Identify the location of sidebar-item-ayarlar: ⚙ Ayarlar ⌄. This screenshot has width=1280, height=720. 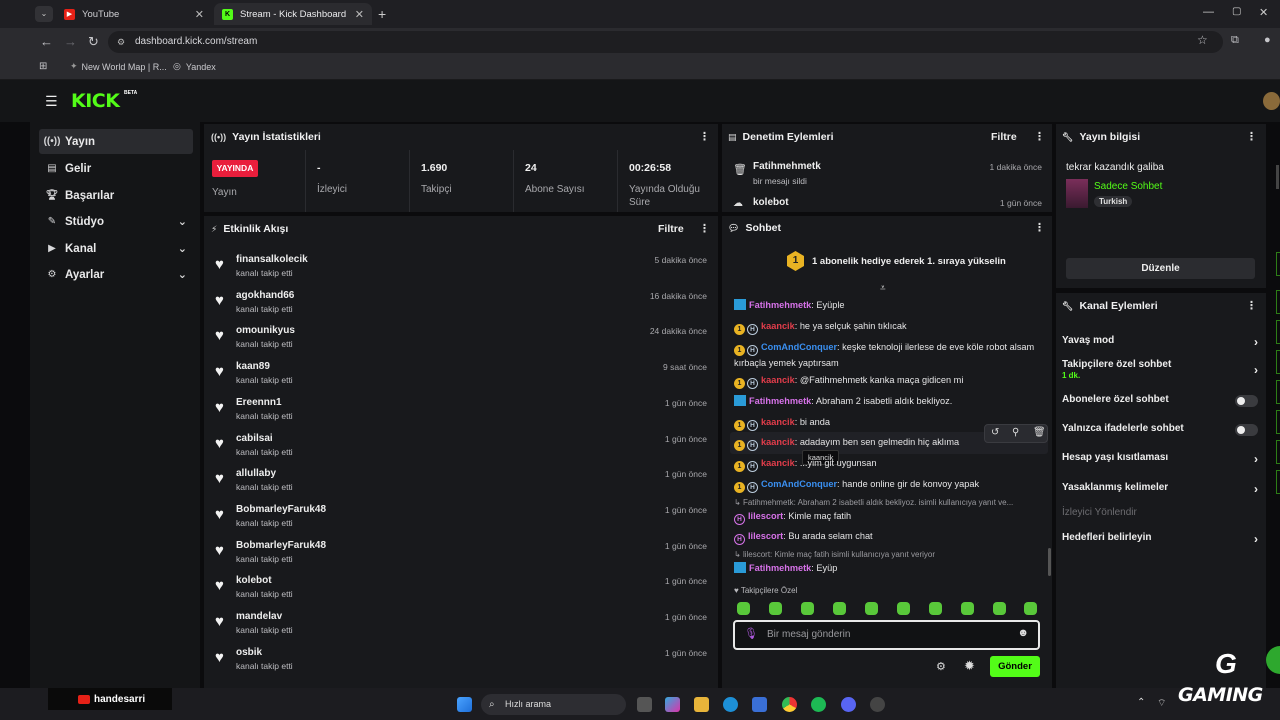
(116, 274).